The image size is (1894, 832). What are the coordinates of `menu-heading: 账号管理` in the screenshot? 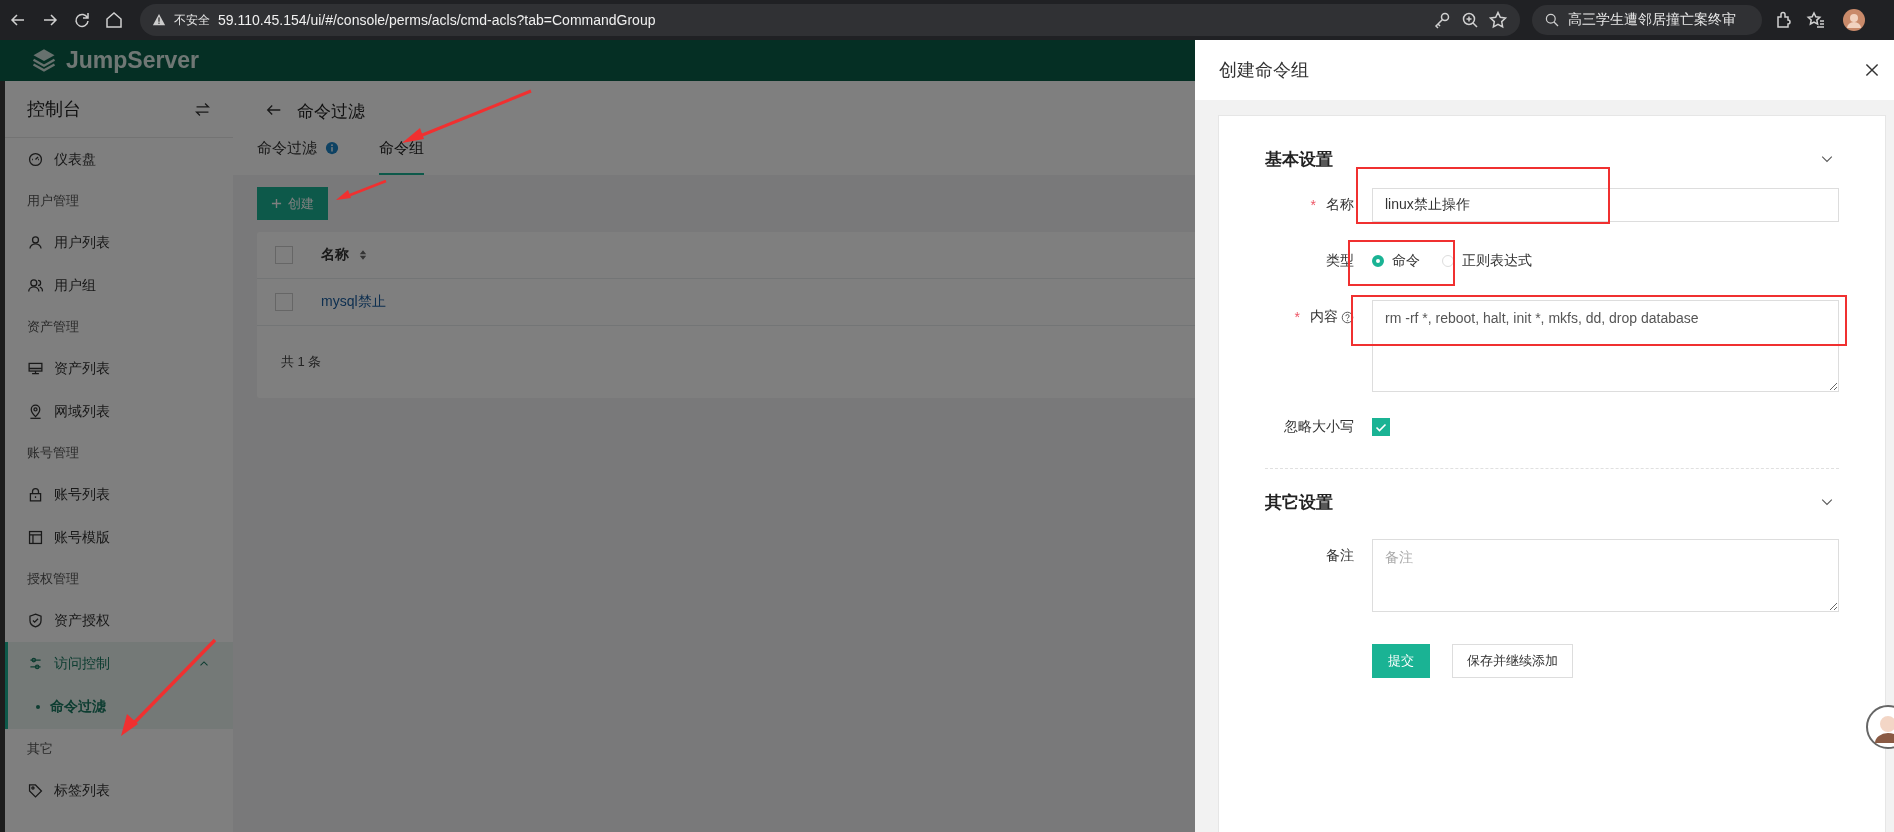 It's located at (53, 453).